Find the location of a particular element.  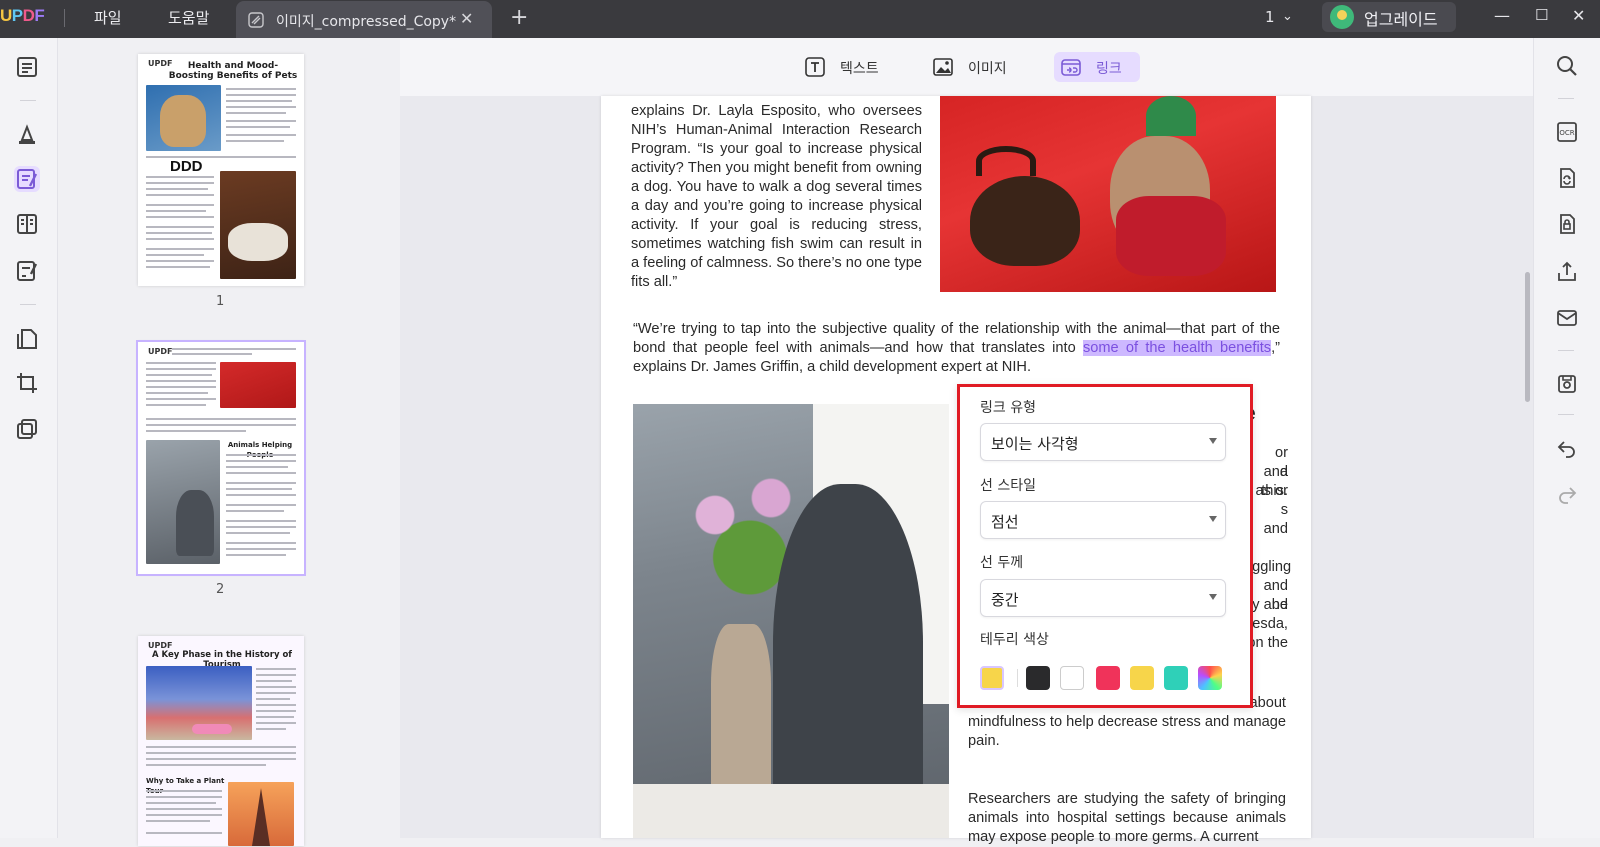

menu-file: 파일 is located at coordinates (108, 17).